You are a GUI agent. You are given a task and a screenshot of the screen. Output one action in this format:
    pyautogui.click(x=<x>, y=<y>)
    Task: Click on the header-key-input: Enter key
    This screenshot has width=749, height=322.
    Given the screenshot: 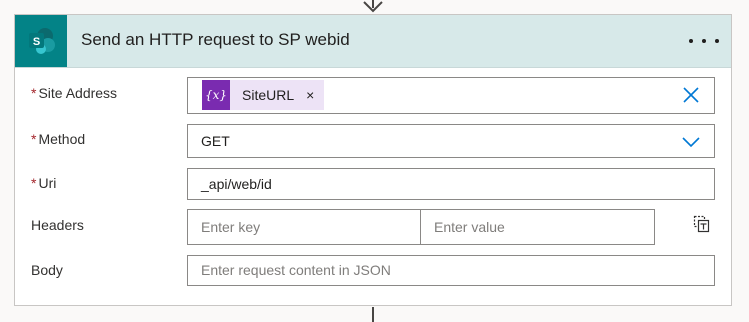 What is the action you would take?
    pyautogui.click(x=304, y=227)
    